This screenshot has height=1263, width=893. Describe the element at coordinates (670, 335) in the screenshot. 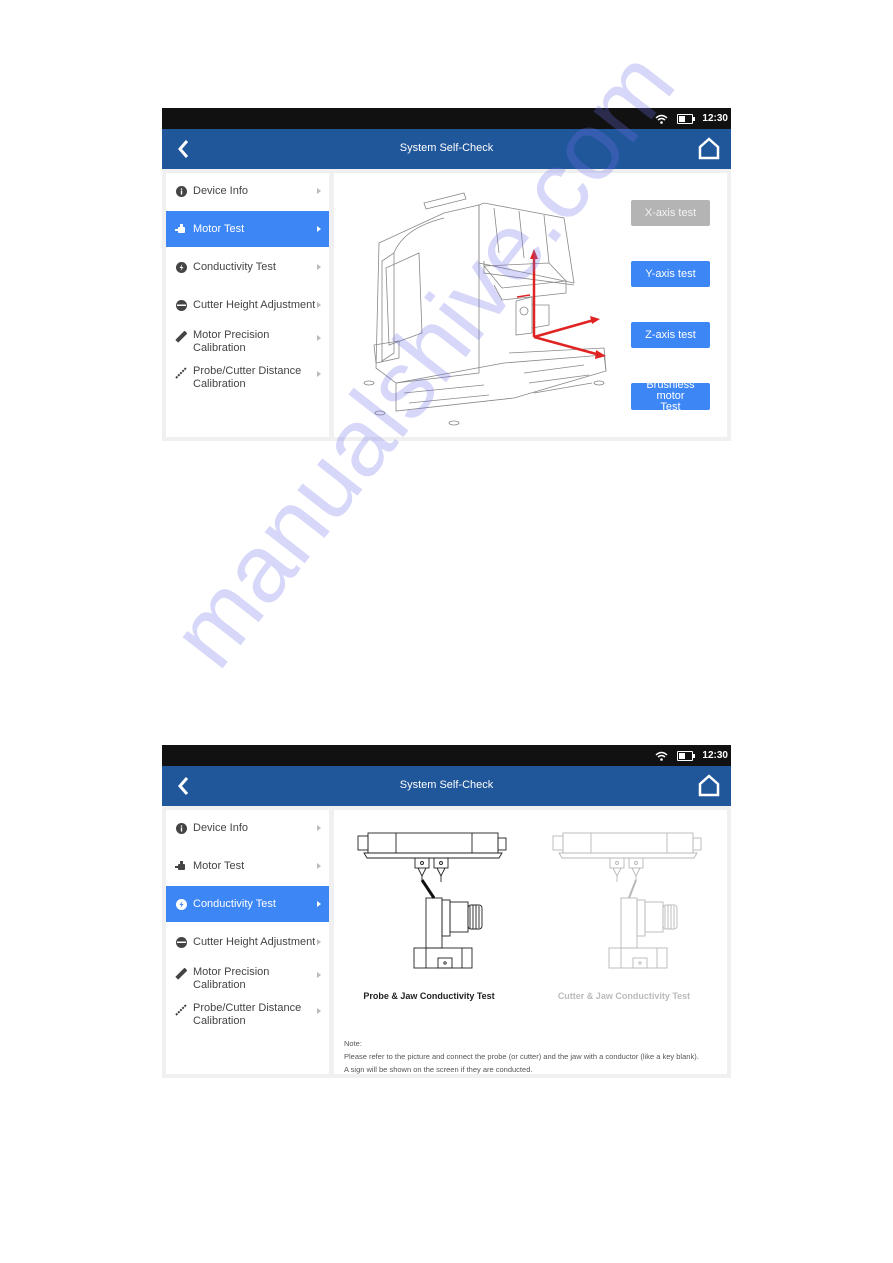

I see `z-axis-test-button: Z-axis test` at that location.